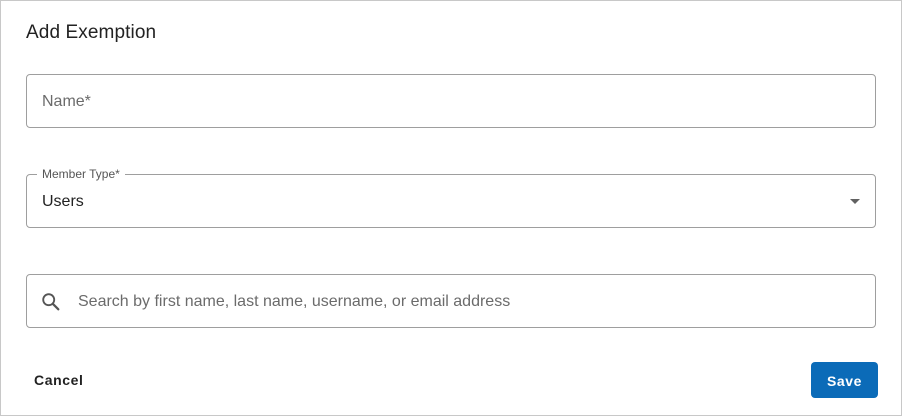 The height and width of the screenshot is (416, 902). I want to click on caret-down-icon, so click(855, 201).